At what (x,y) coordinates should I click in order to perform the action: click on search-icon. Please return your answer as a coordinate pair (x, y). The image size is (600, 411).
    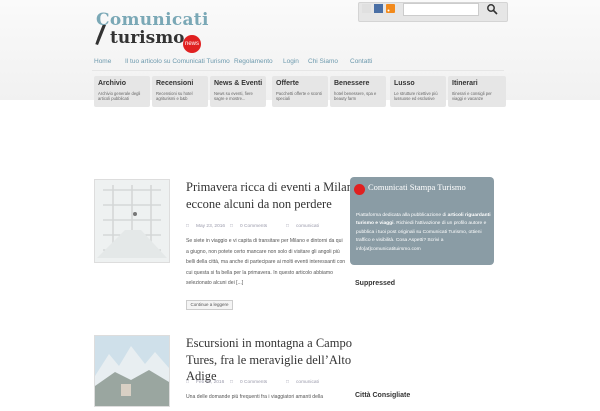
    Looking at the image, I should click on (492, 9).